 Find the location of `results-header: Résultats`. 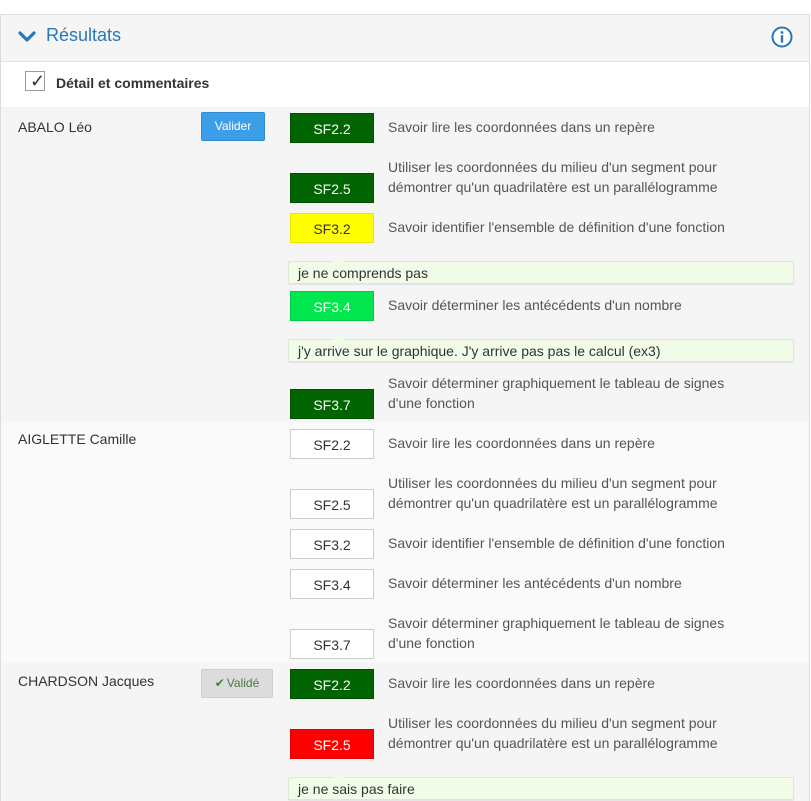

results-header: Résultats is located at coordinates (405, 38).